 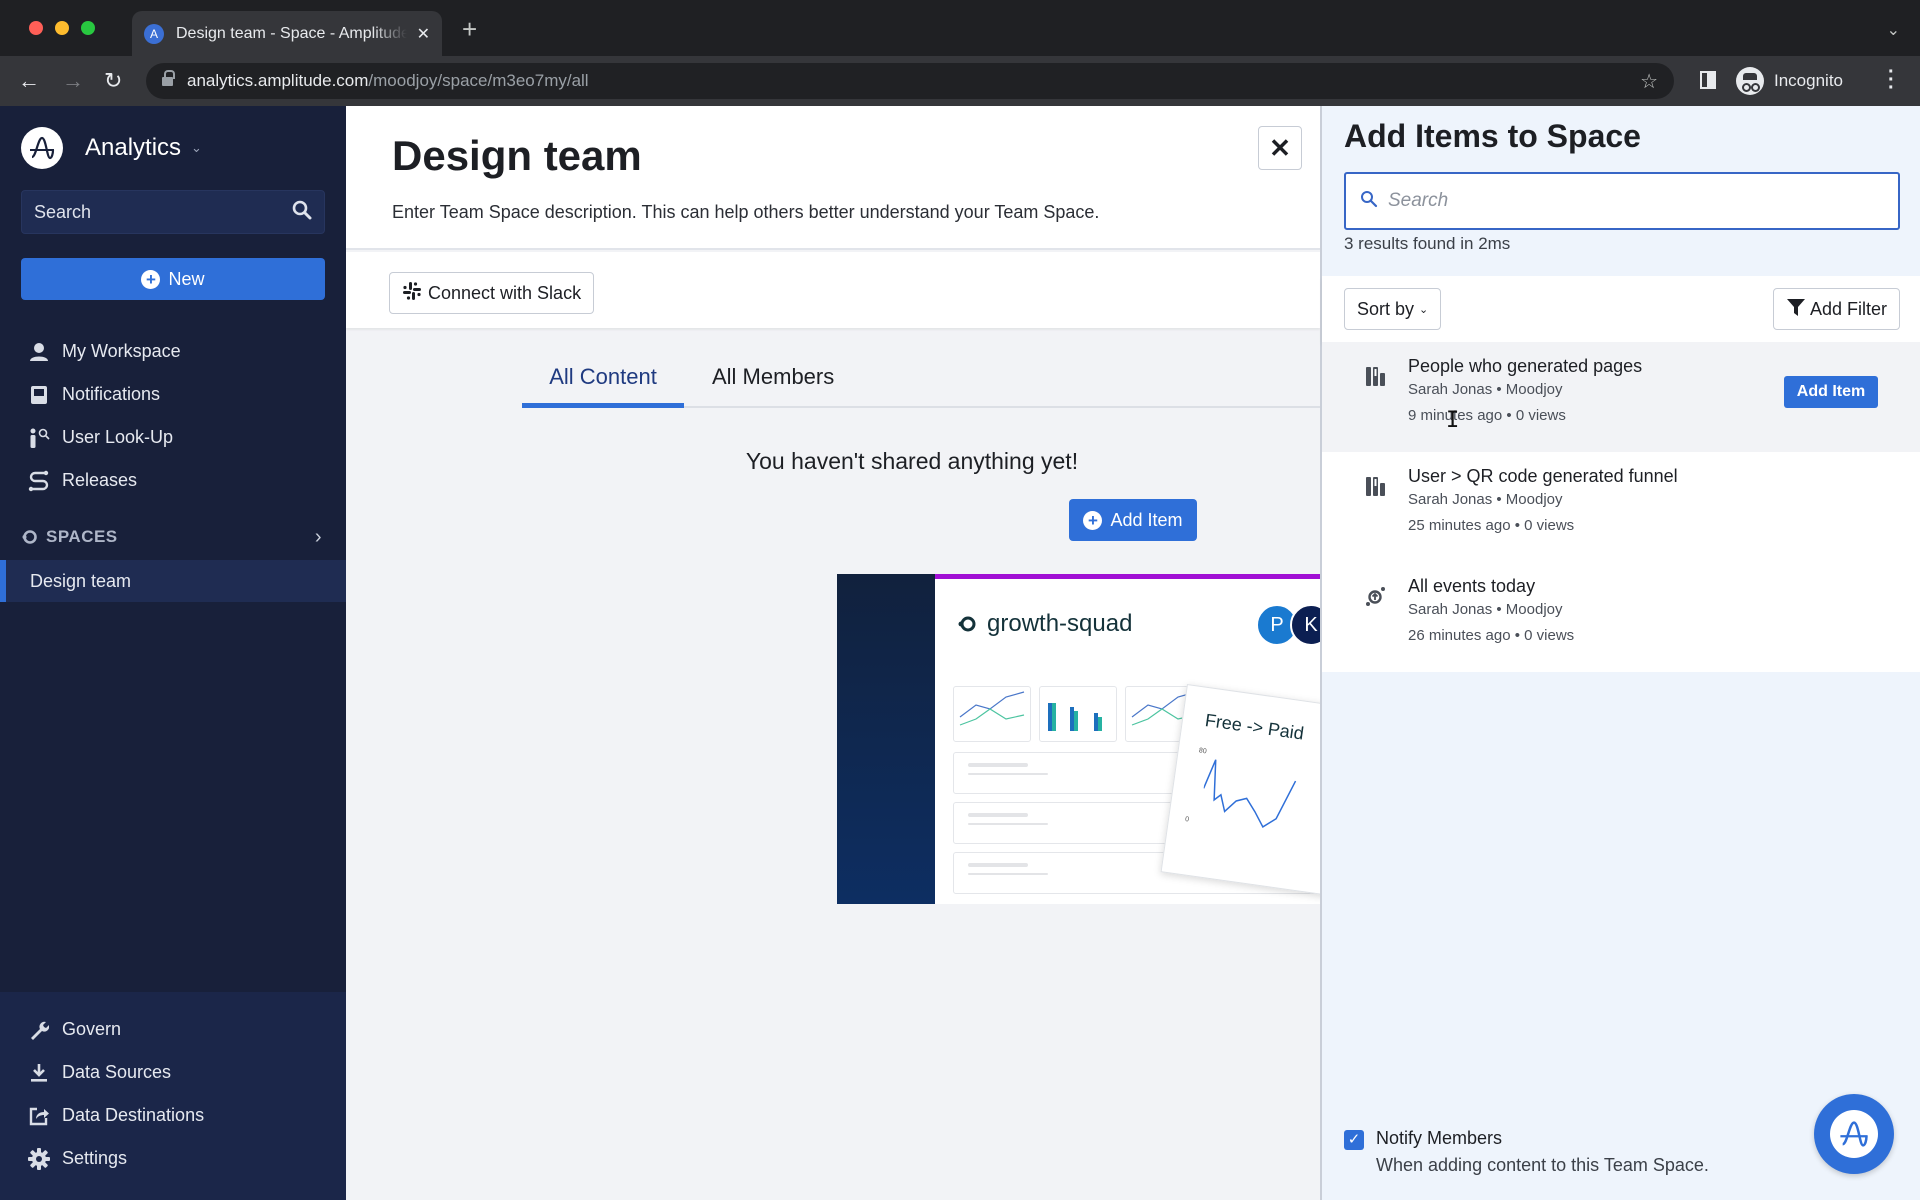 I want to click on wrench-icon, so click(x=39, y=1030).